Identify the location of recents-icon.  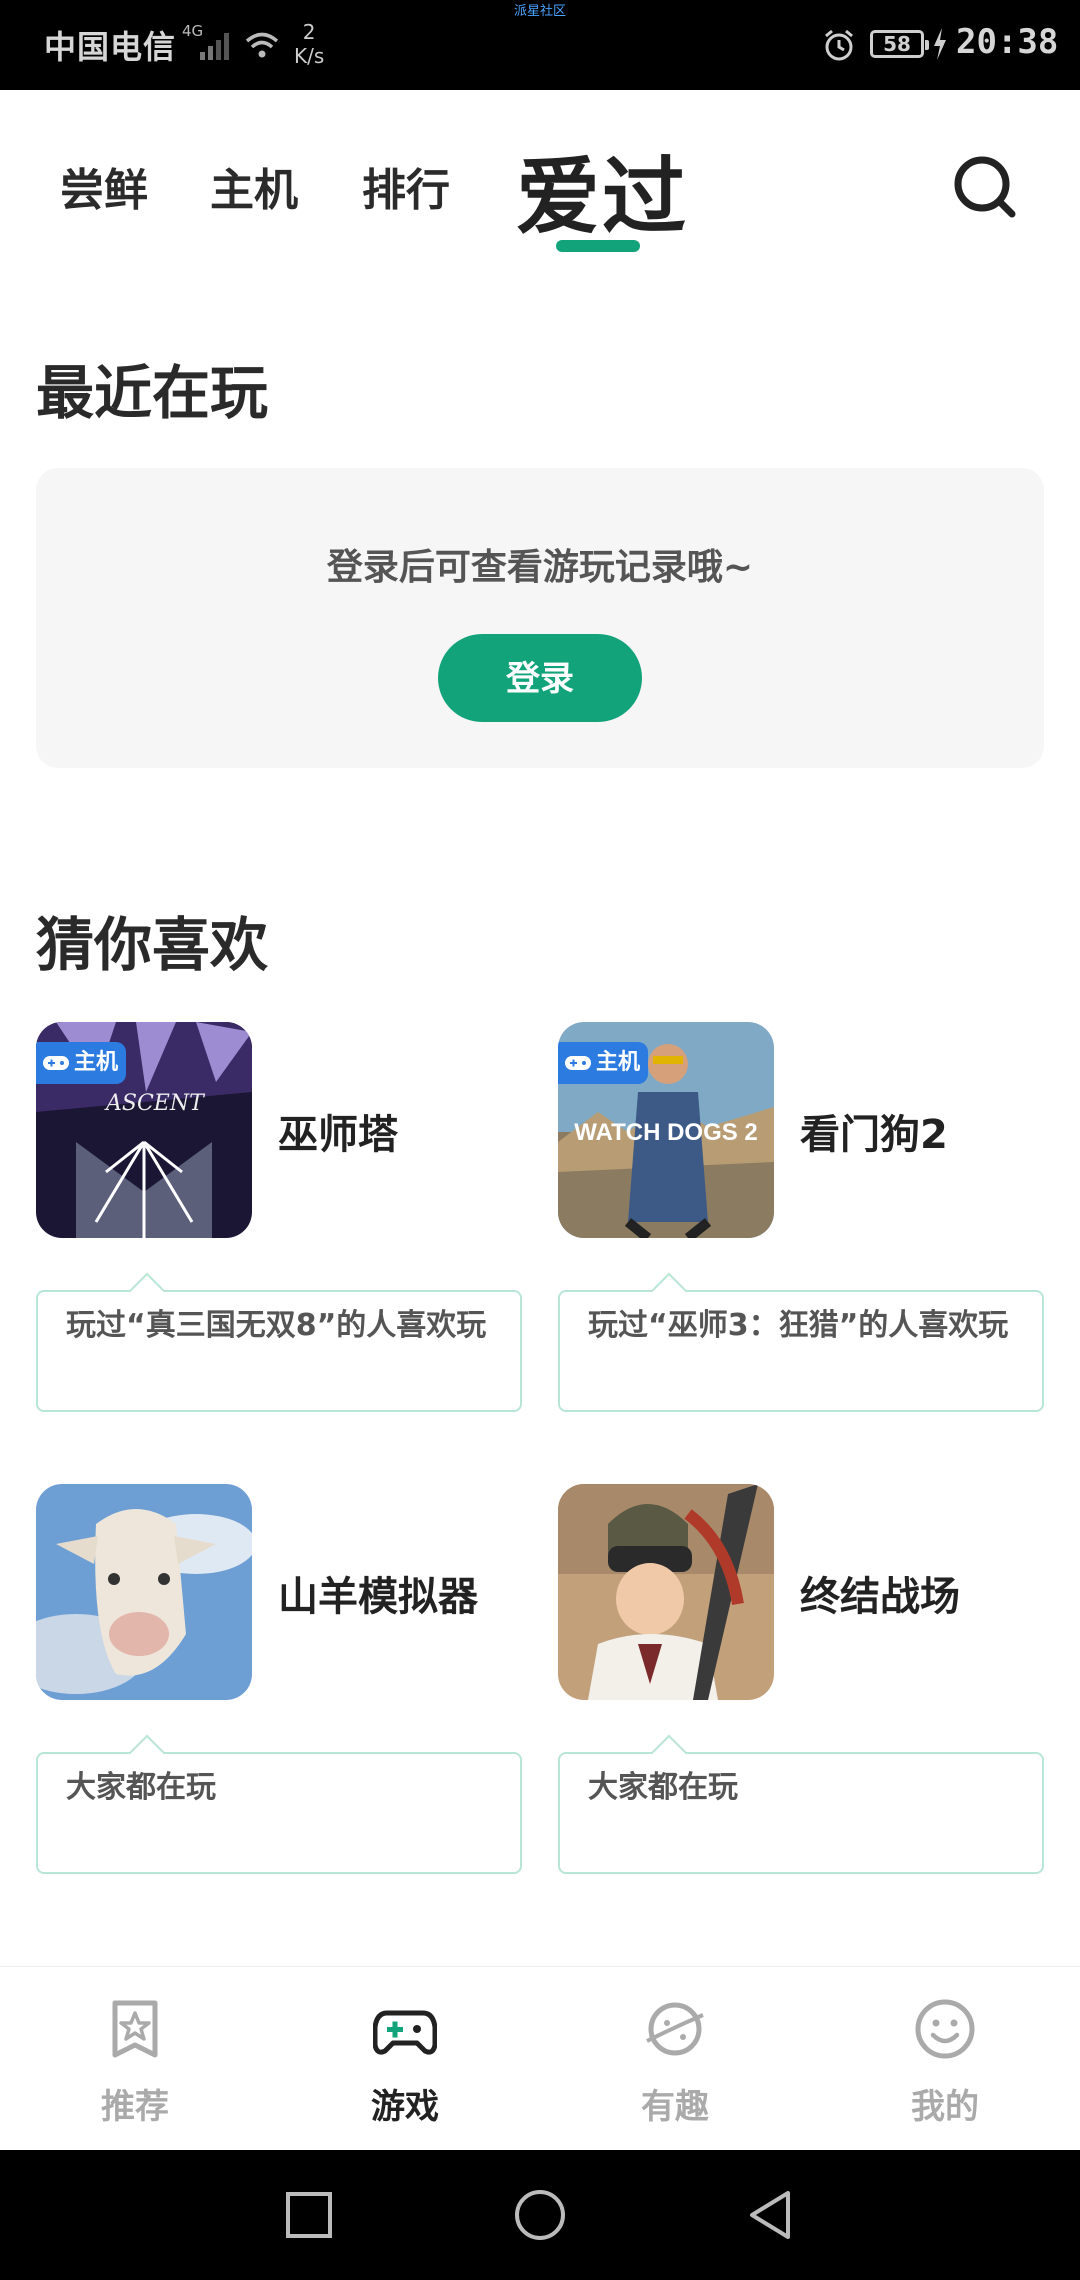
(309, 2215).